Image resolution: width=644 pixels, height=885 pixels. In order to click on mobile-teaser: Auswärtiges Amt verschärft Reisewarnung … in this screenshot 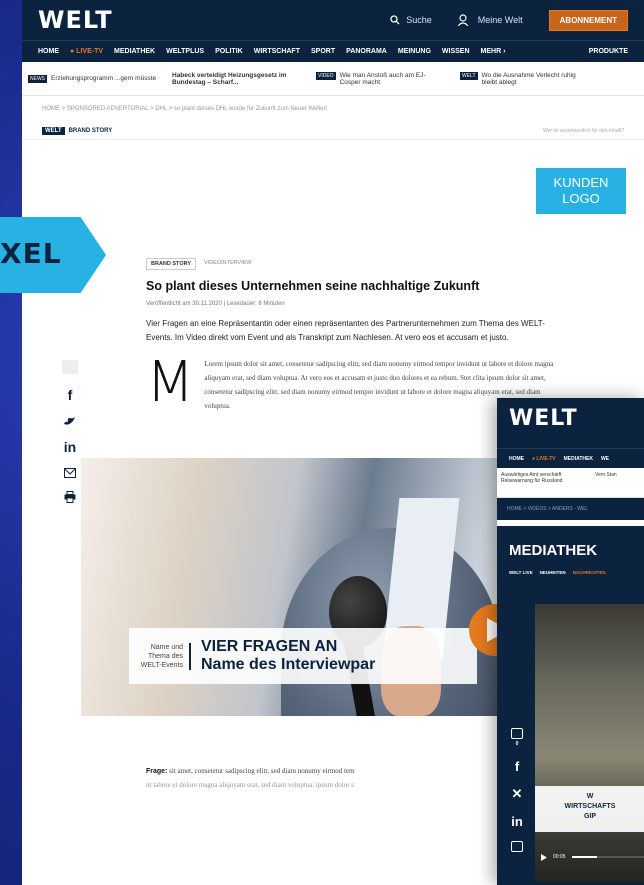, I will do `click(545, 482)`.